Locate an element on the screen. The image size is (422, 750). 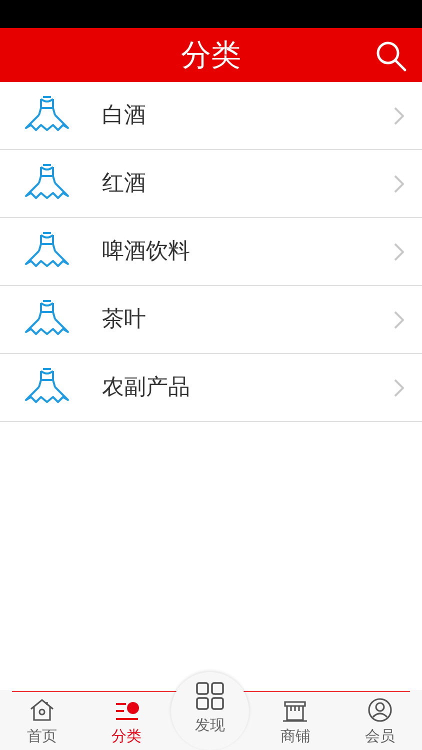
page-title: 分类 is located at coordinates (211, 55).